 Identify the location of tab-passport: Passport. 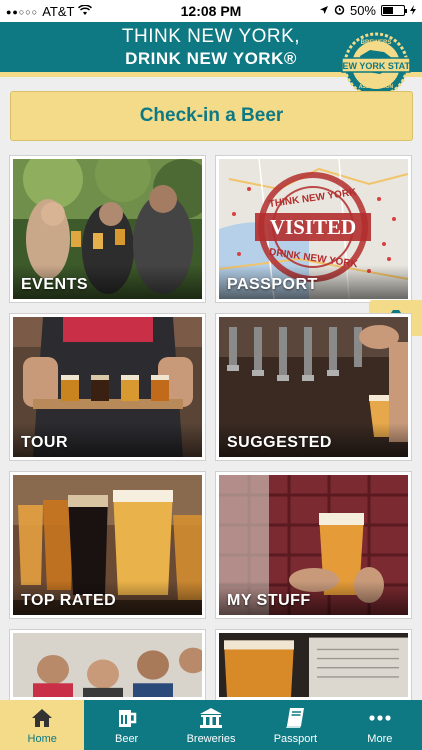
(295, 725).